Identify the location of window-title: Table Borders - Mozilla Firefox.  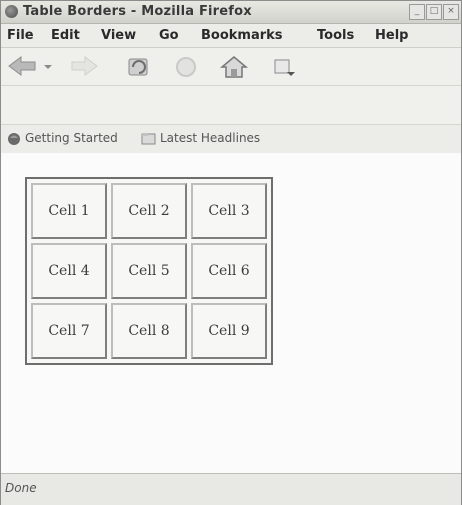
(137, 11).